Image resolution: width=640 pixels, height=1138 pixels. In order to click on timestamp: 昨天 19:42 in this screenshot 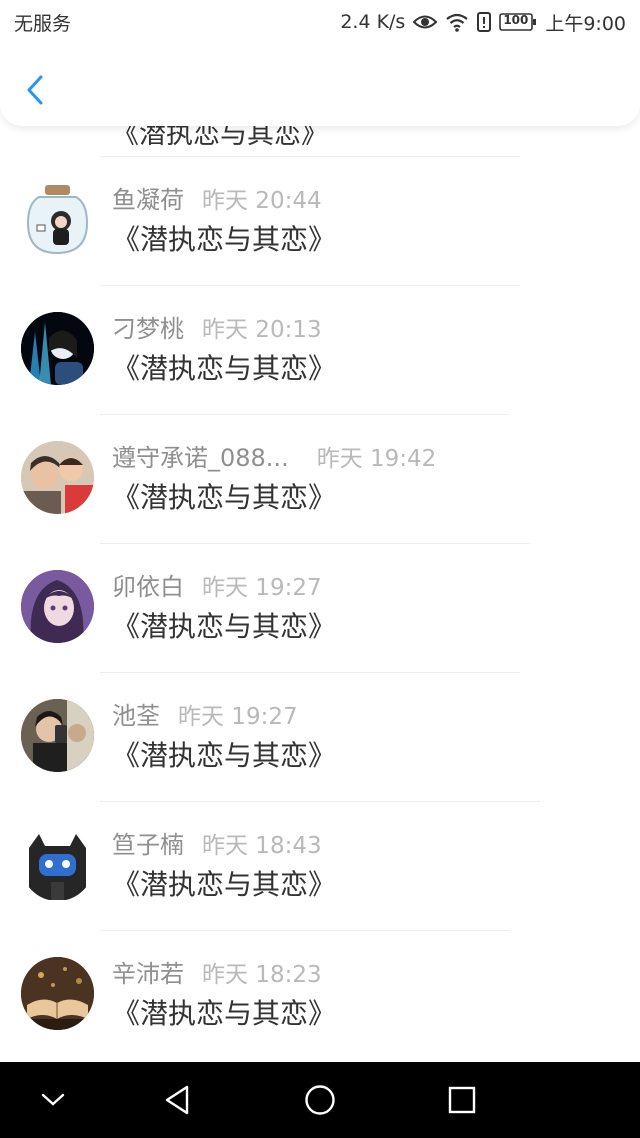, I will do `click(376, 459)`.